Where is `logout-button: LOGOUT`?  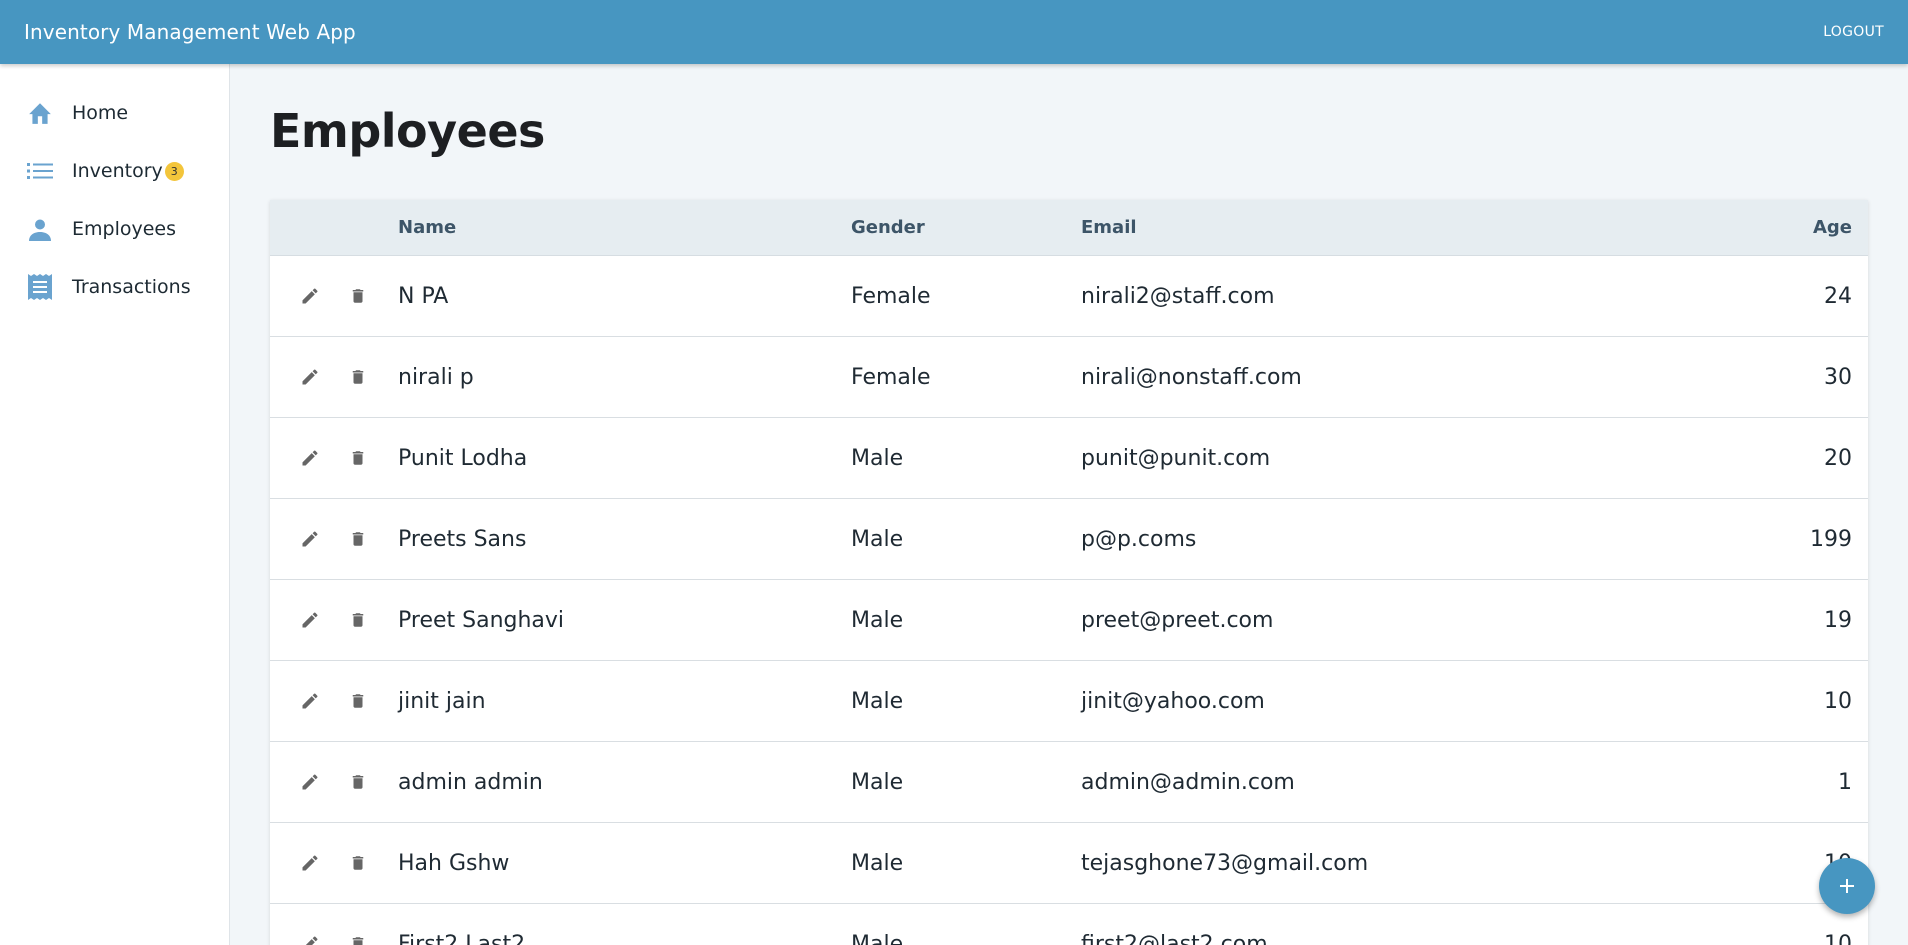 logout-button: LOGOUT is located at coordinates (1853, 32).